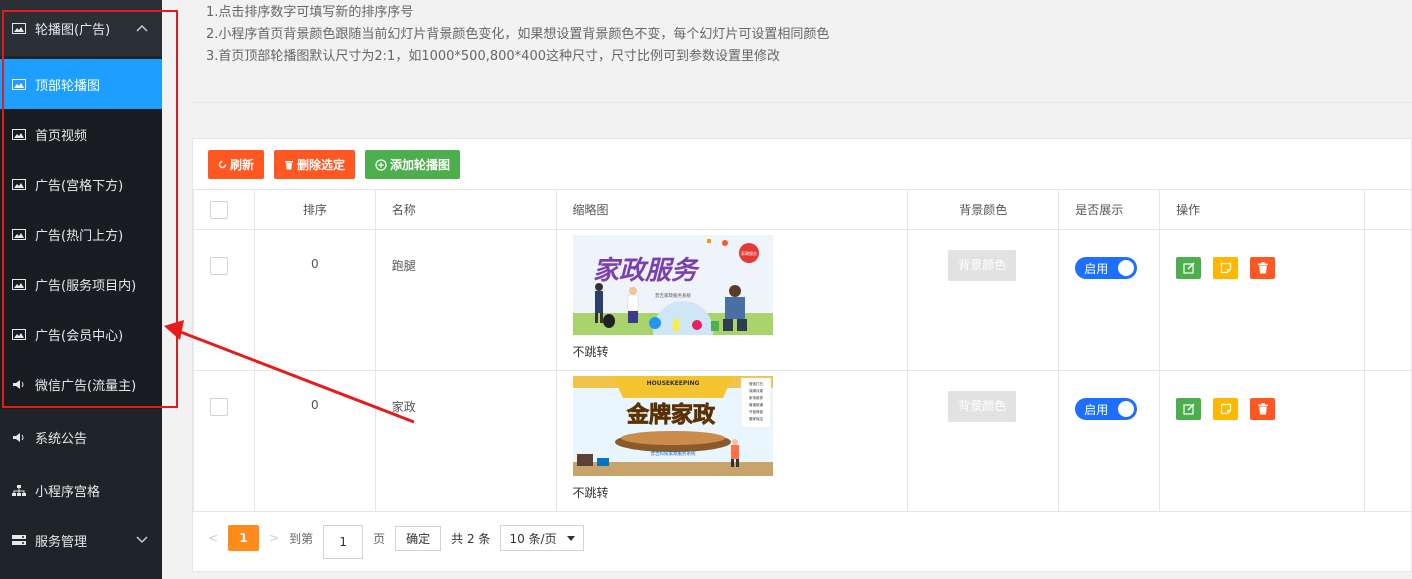 The height and width of the screenshot is (579, 1412). What do you see at coordinates (1262, 300) in the screenshot?
I see `ops-cell` at bounding box center [1262, 300].